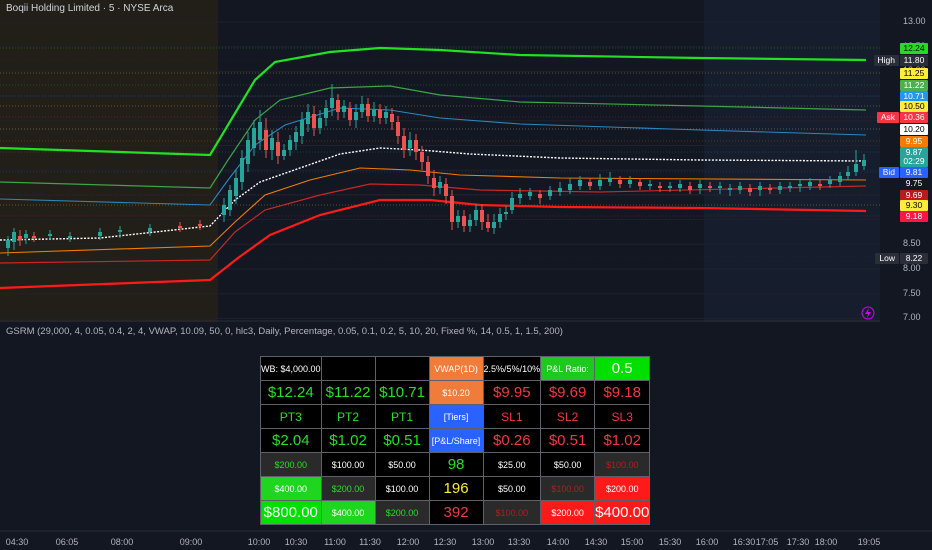 The image size is (932, 550). Describe the element at coordinates (519, 542) in the screenshot. I see `time-tick: 13:30` at that location.